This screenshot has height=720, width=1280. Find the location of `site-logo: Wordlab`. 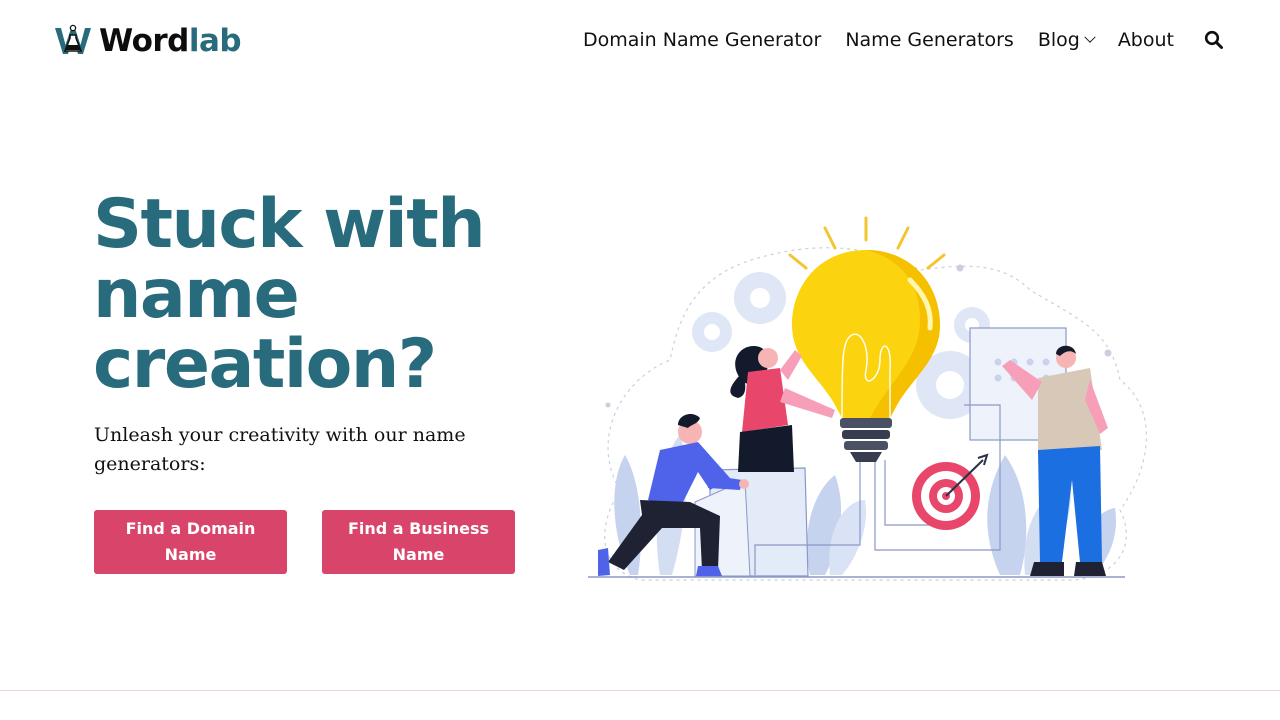

site-logo: Wordlab is located at coordinates (148, 41).